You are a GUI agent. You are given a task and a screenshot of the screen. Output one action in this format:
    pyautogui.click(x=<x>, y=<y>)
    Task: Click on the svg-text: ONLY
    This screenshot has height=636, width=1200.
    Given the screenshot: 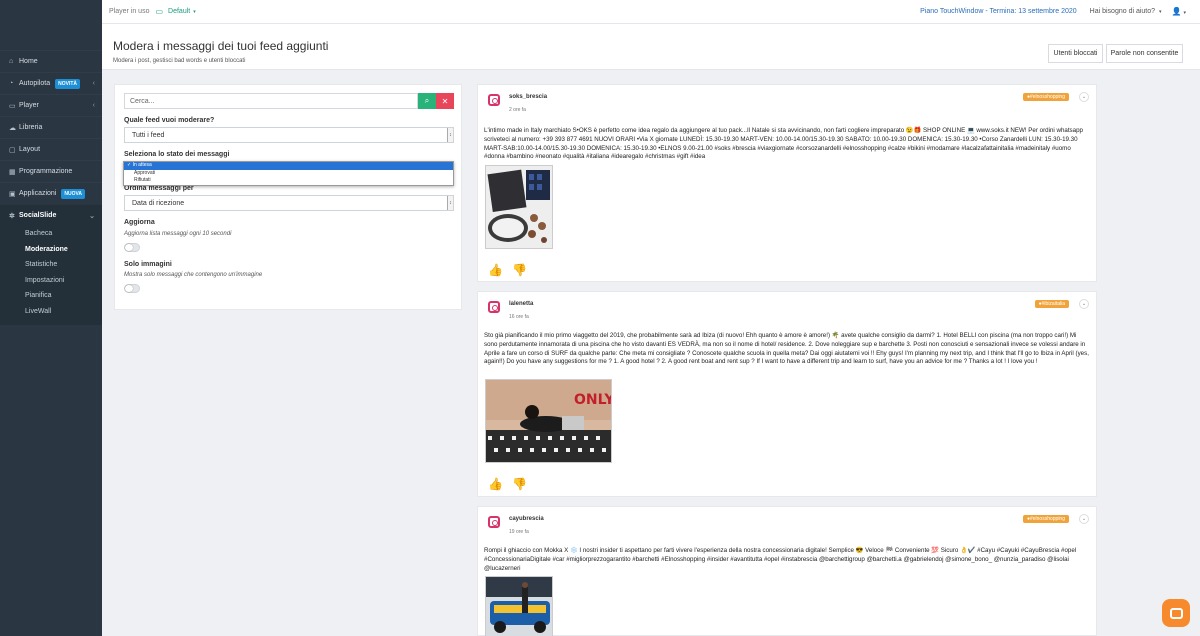 What is the action you would take?
    pyautogui.click(x=593, y=400)
    